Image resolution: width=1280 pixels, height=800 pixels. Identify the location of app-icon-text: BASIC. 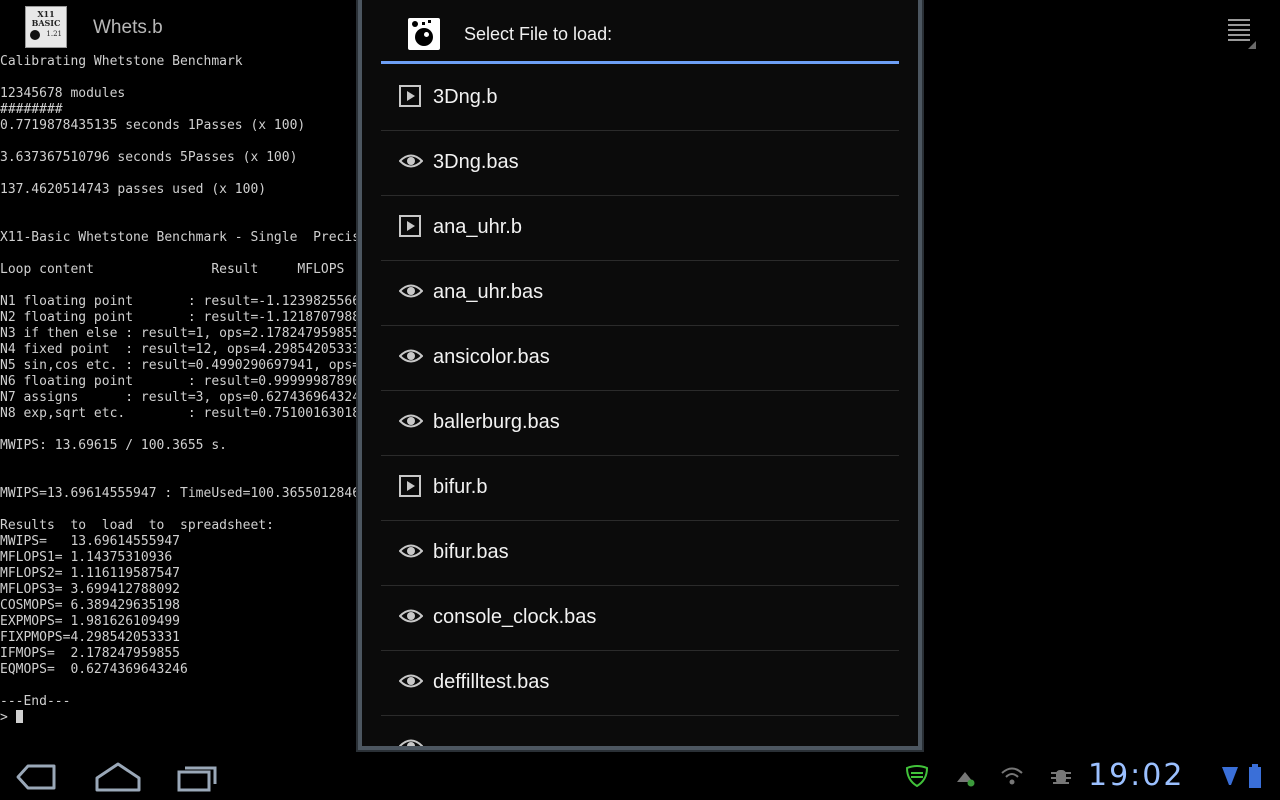
(46, 23).